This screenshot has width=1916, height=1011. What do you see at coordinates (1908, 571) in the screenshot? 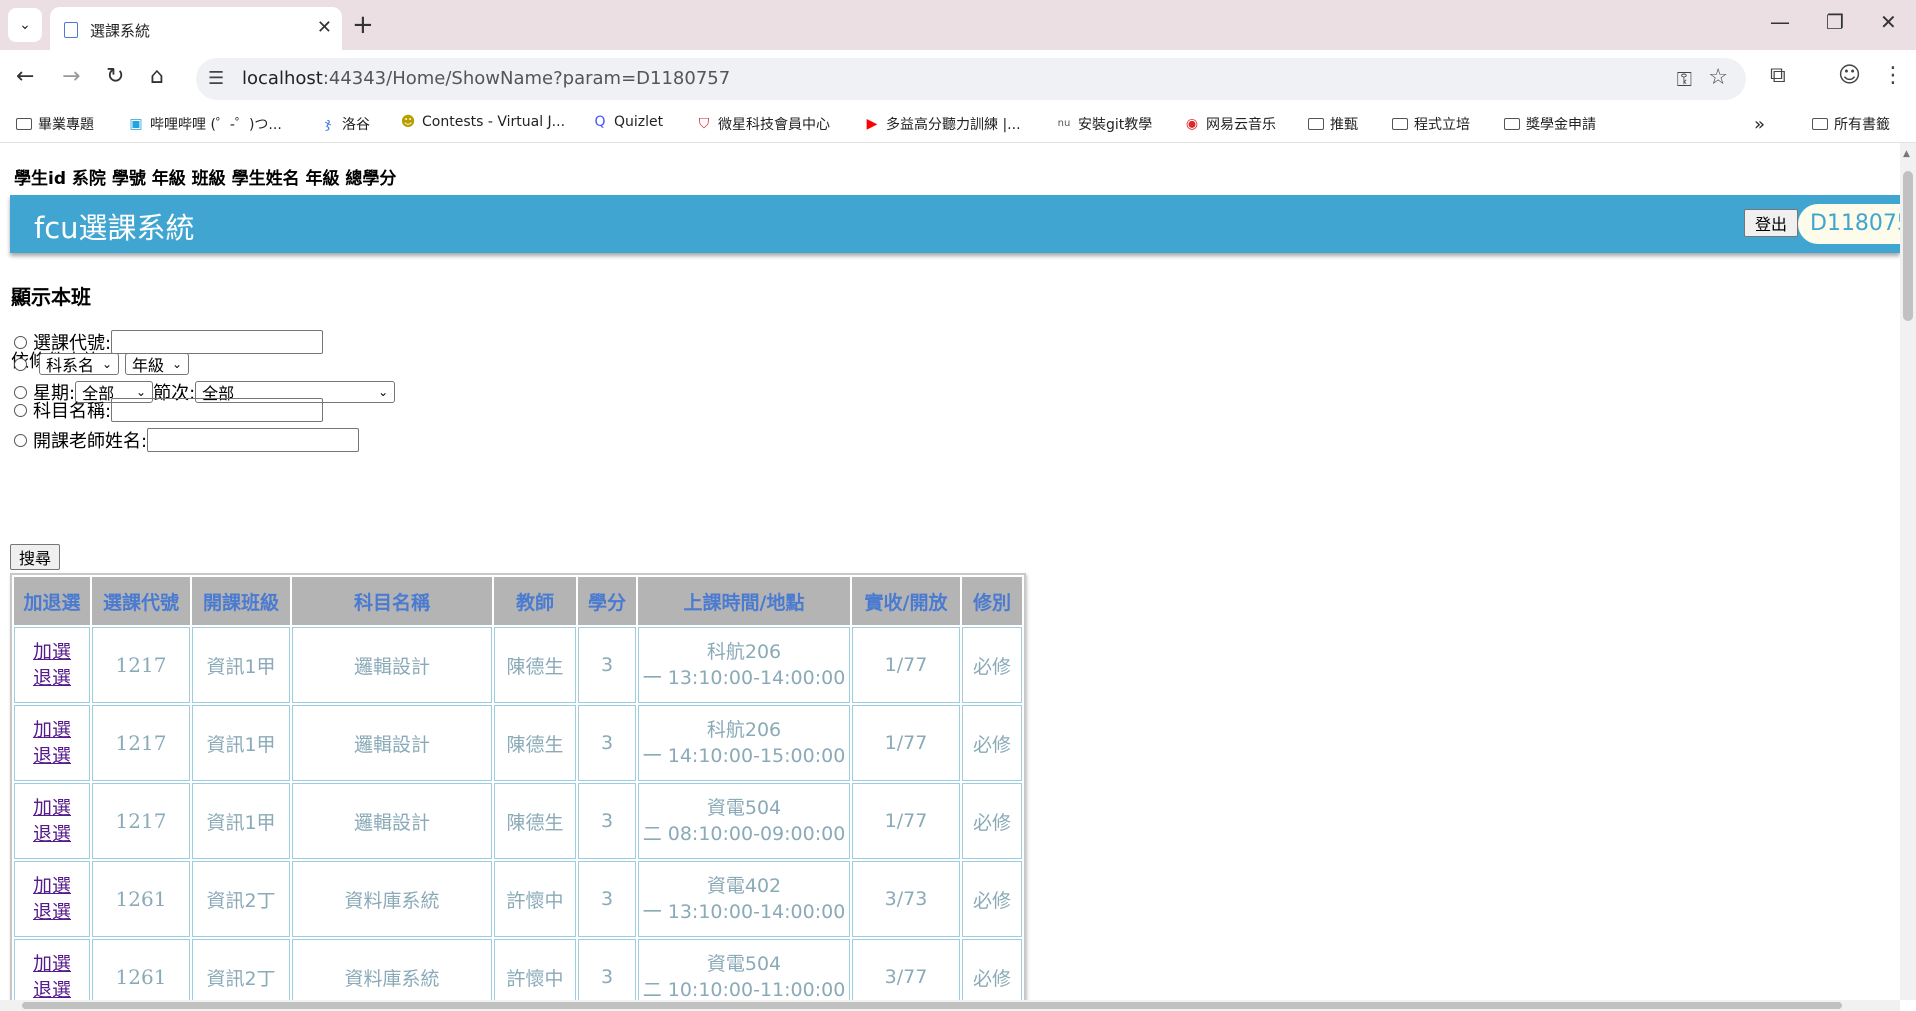
I see `vertical-scrollbar: ▲` at bounding box center [1908, 571].